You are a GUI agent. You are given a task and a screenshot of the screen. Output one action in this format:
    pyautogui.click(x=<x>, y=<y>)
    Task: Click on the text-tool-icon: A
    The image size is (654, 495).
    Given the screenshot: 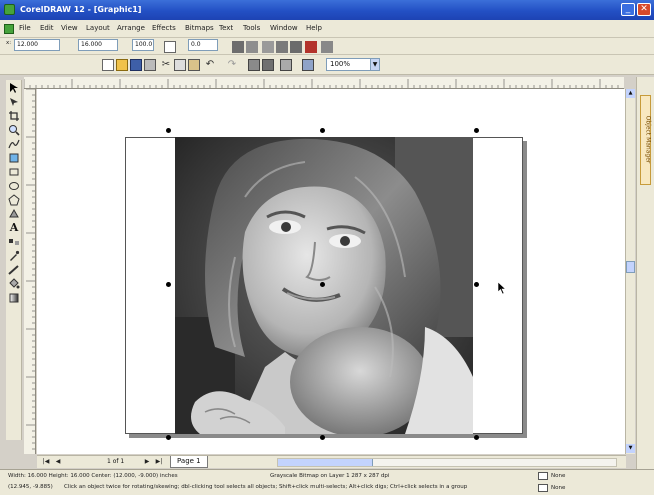 What is the action you would take?
    pyautogui.click(x=14, y=228)
    